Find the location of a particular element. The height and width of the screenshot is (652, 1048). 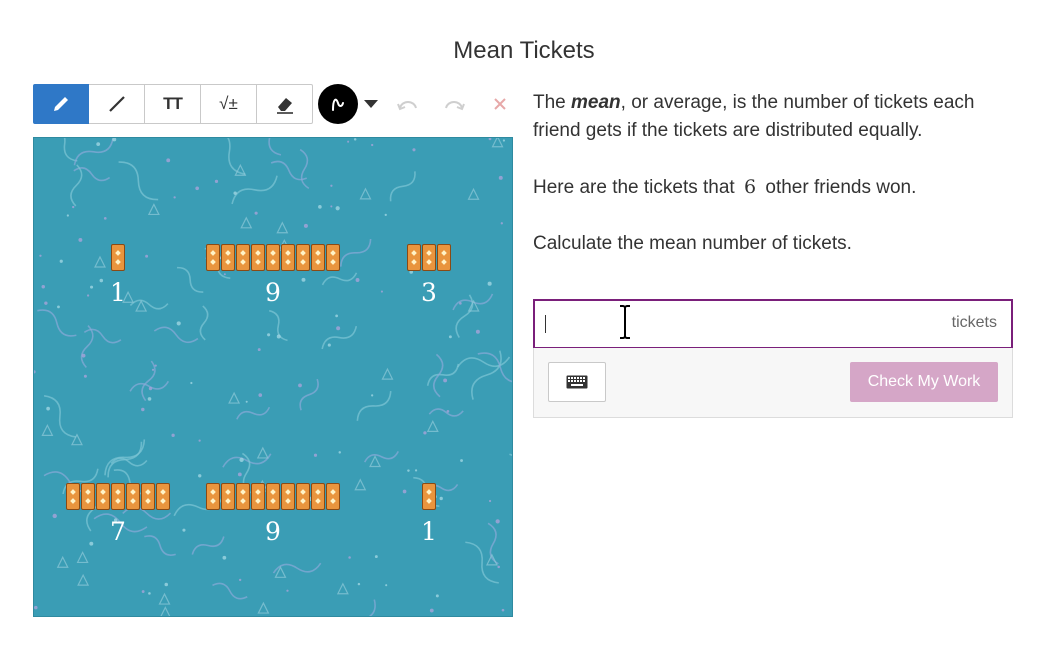

redo-icon is located at coordinates (455, 106).